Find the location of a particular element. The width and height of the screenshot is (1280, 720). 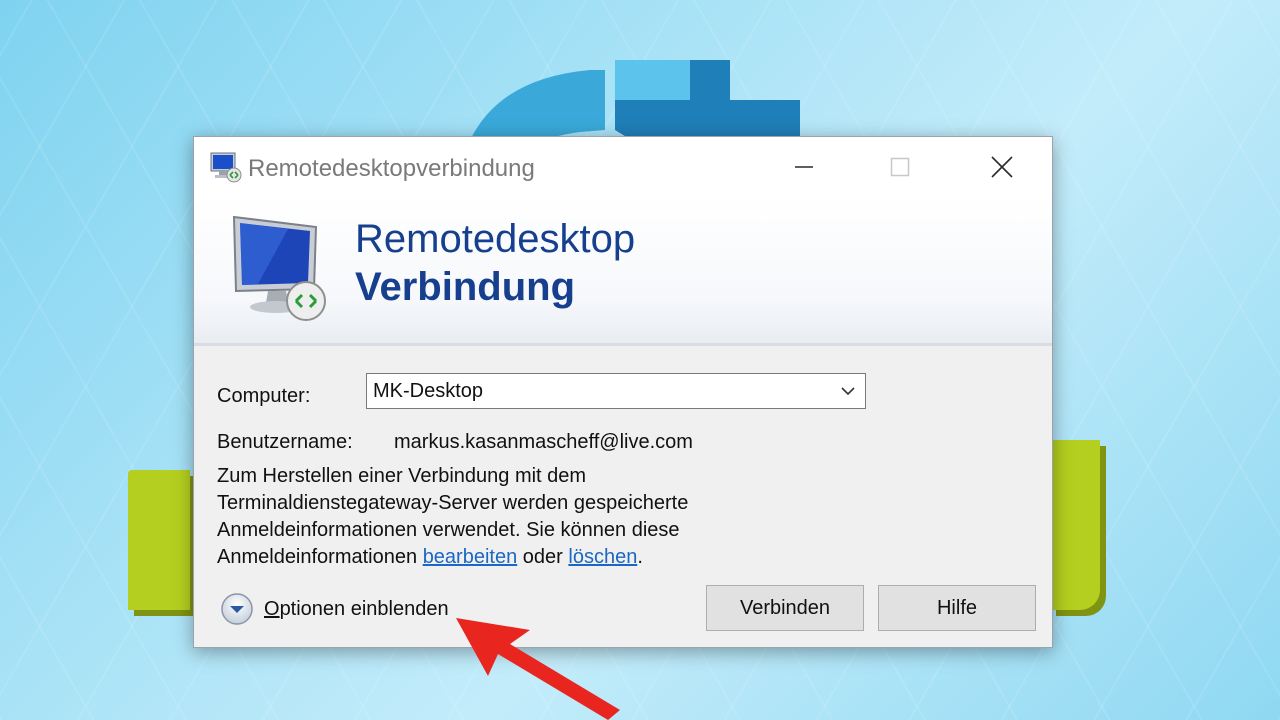

options-accesskey: O is located at coordinates (272, 608).